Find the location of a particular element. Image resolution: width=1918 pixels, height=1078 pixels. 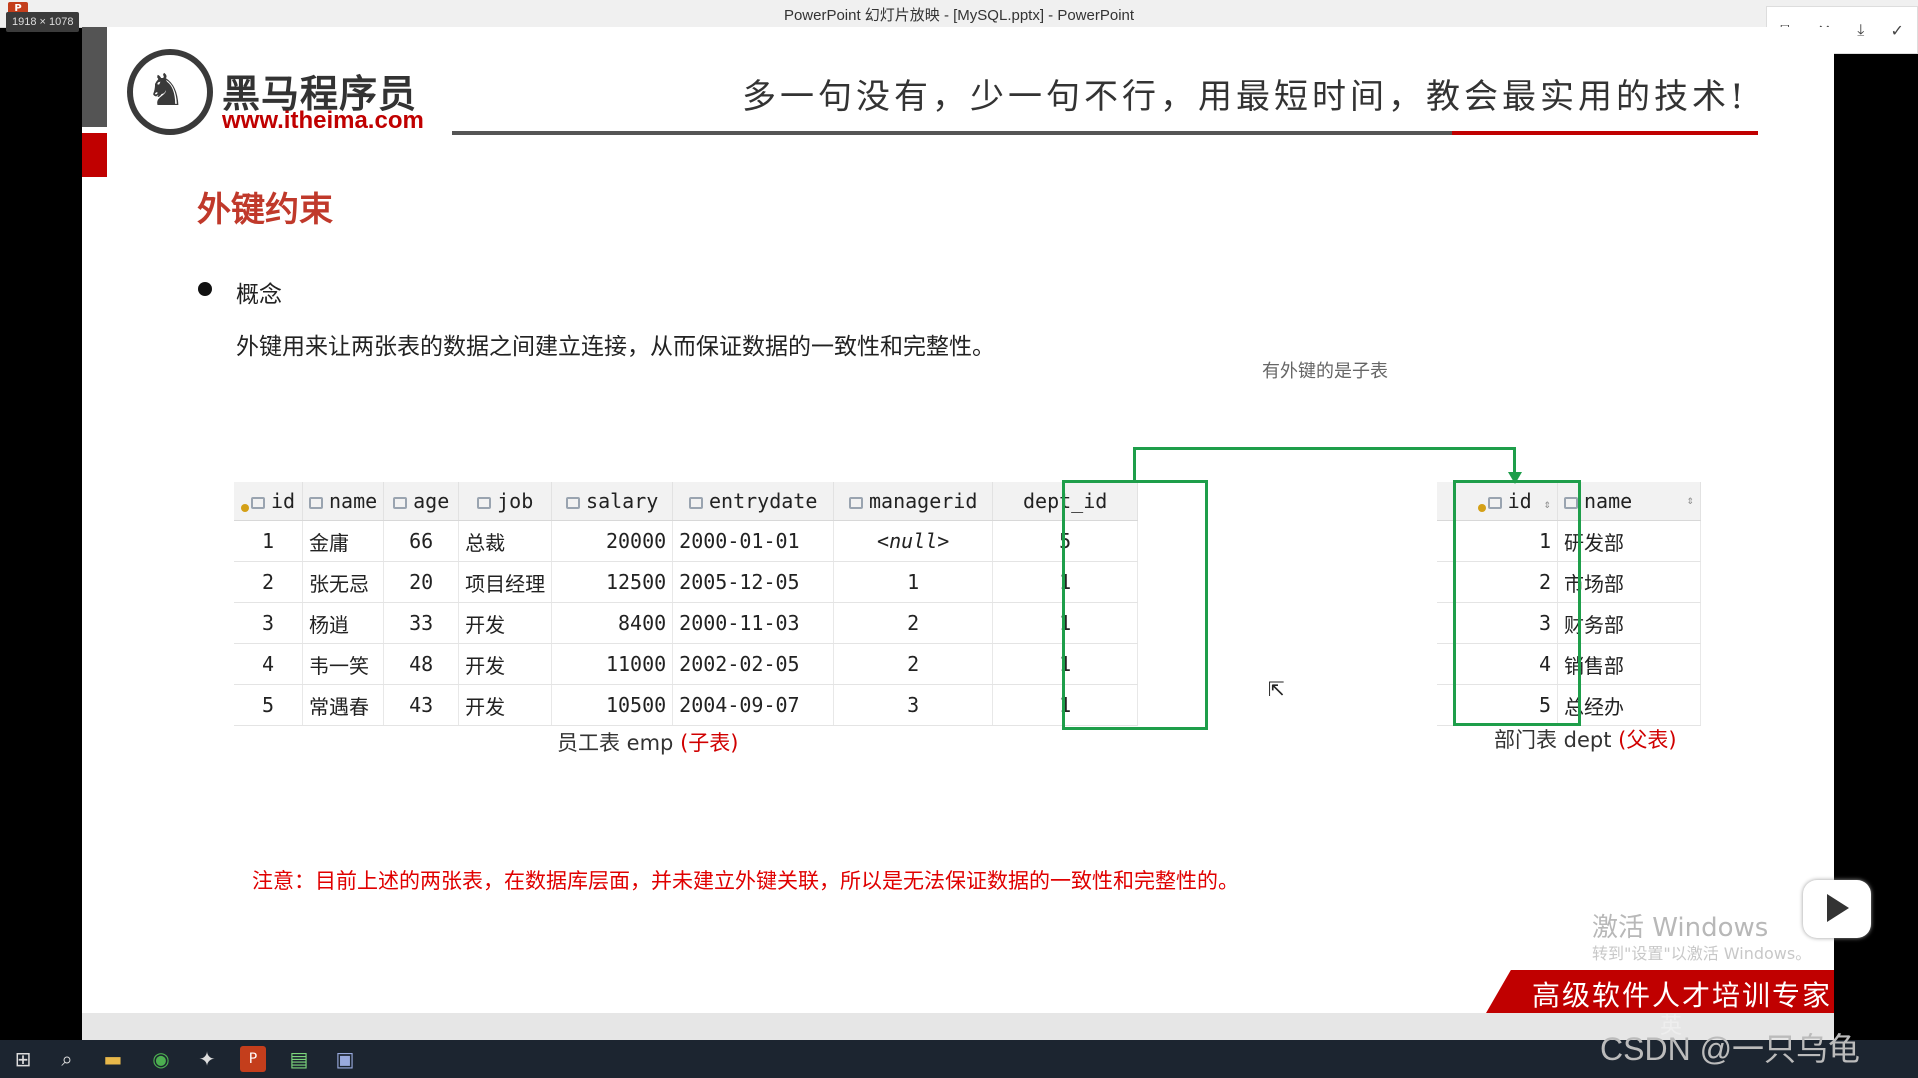

cell-managerid: <null> is located at coordinates (913, 541).